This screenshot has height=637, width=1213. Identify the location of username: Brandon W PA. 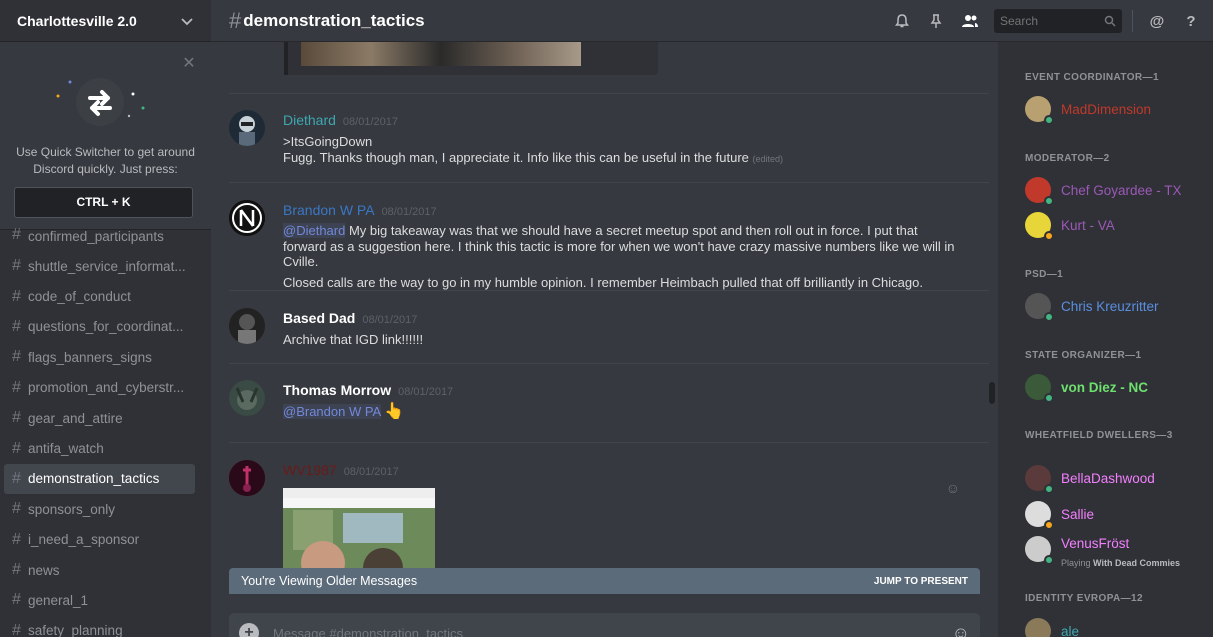
(329, 210).